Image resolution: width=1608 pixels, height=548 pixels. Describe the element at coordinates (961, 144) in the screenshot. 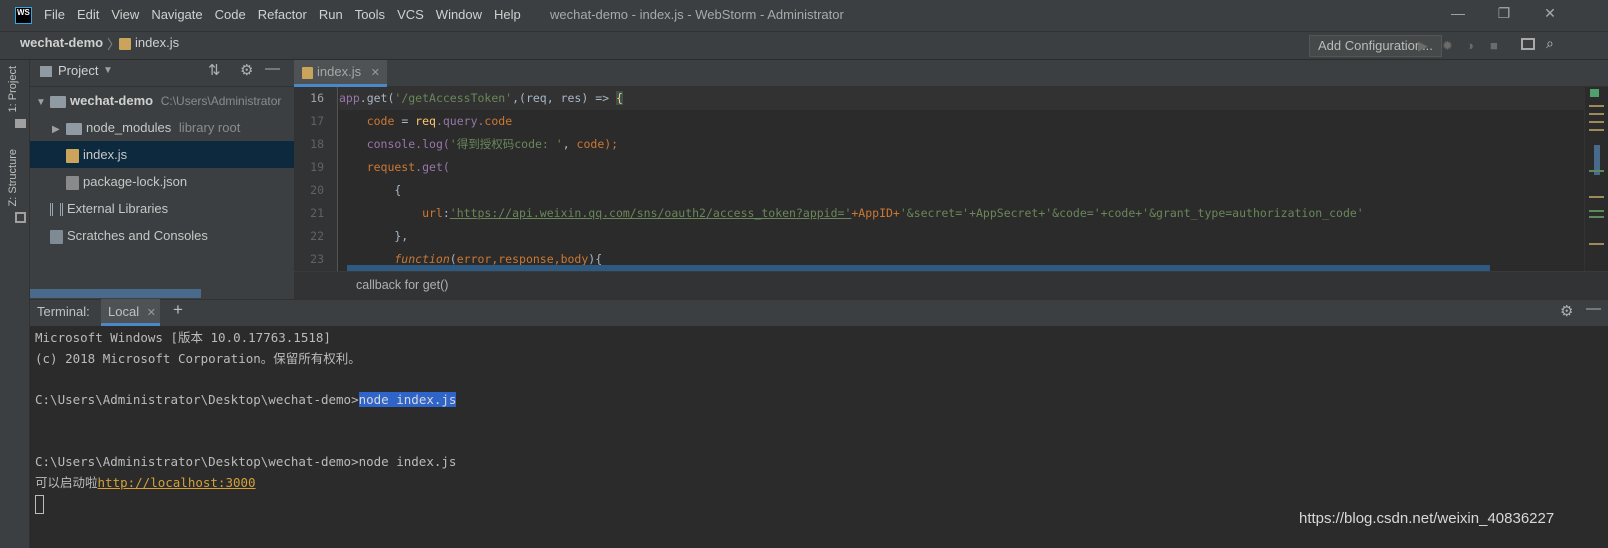

I see `code-line: console.log('得到授权码code: ', code);` at that location.